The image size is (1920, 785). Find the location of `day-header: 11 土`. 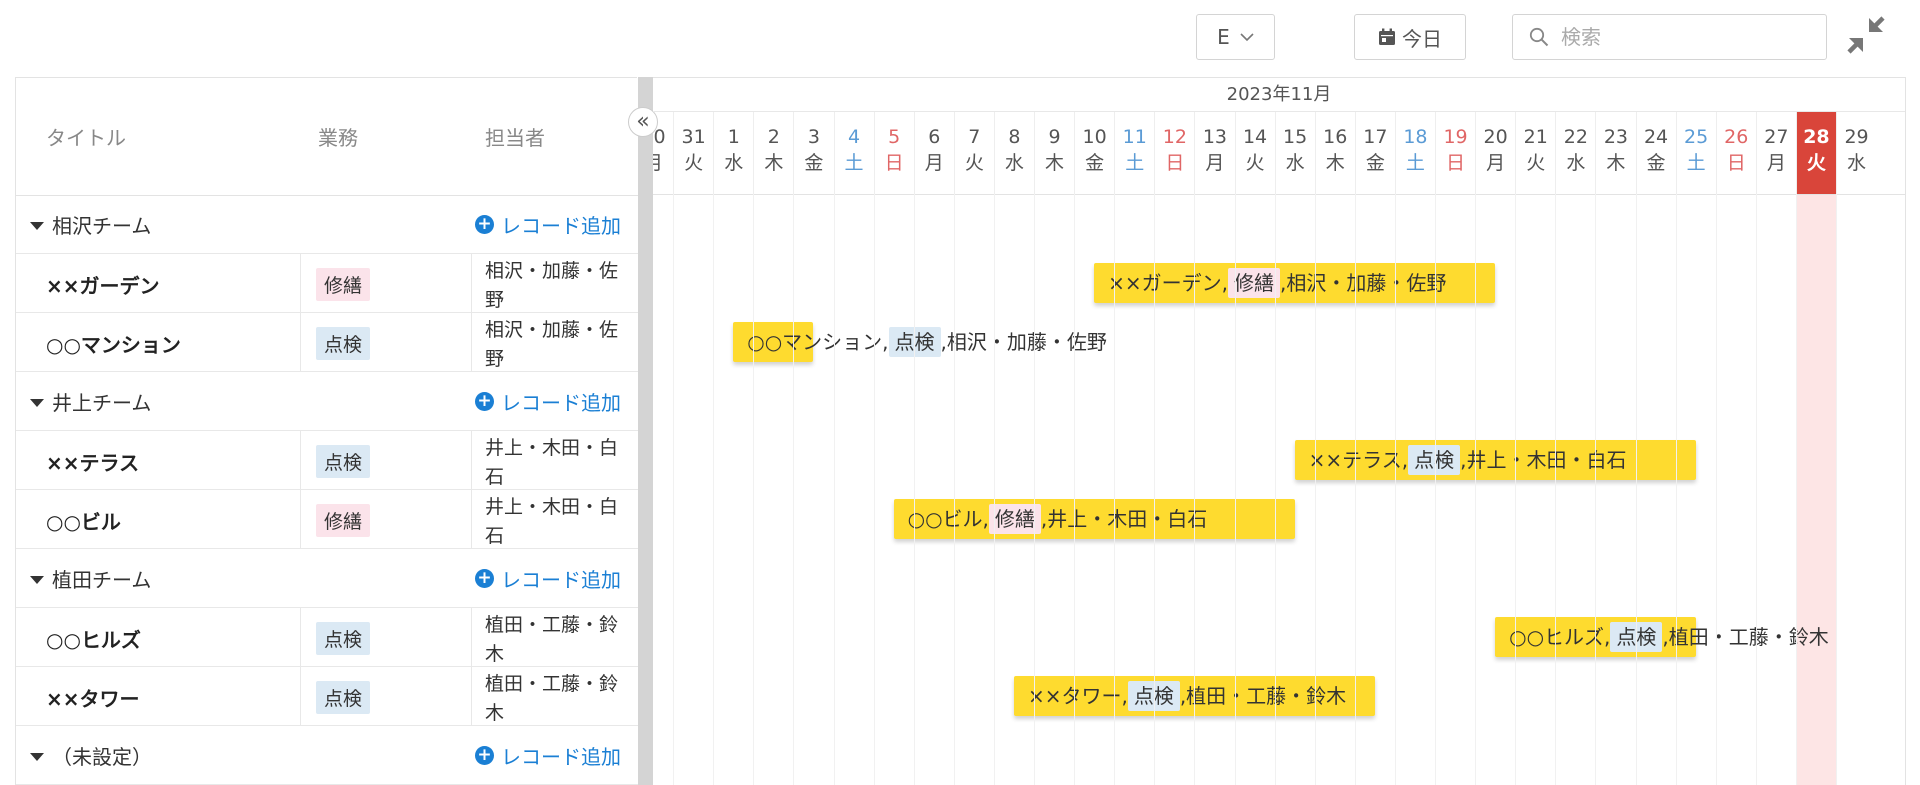

day-header: 11 土 is located at coordinates (1134, 153).